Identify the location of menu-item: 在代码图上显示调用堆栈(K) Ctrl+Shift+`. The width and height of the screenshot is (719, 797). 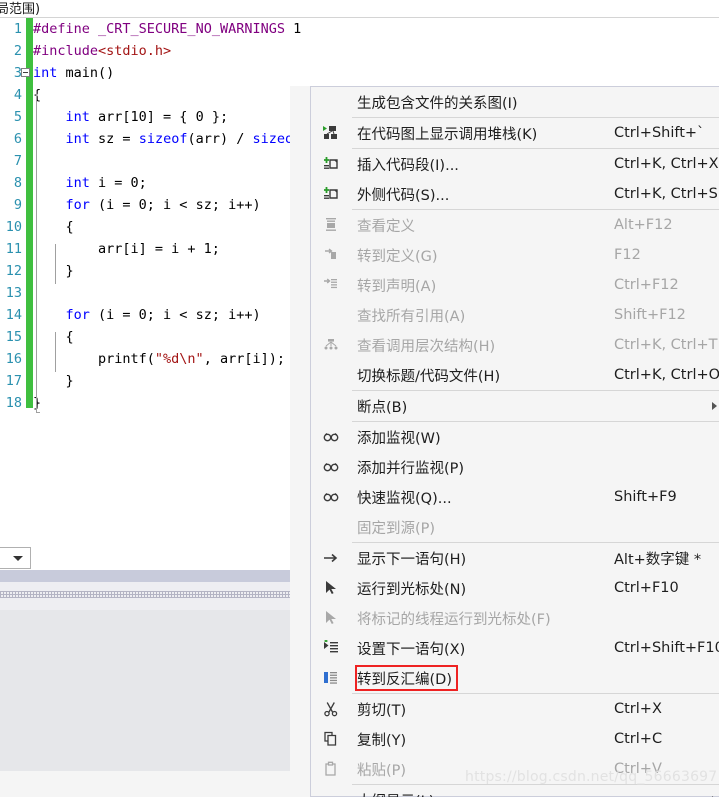
(515, 133).